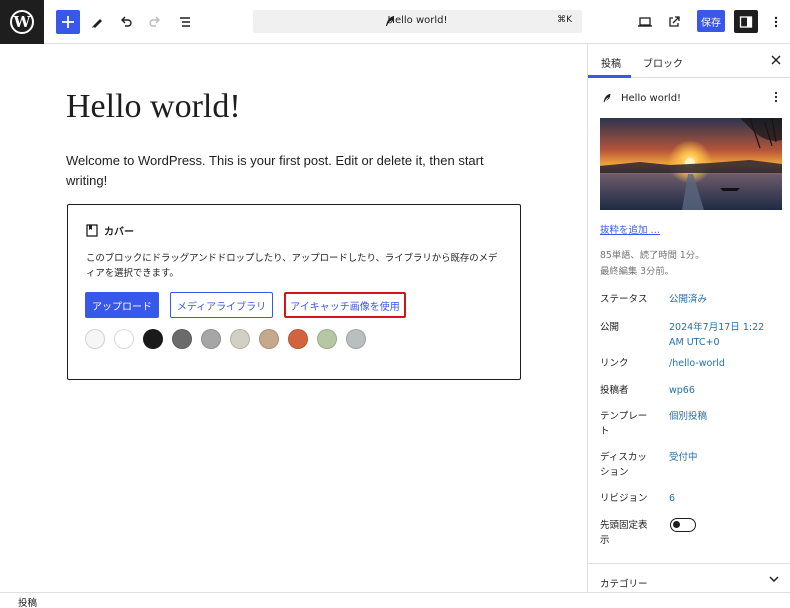 The height and width of the screenshot is (608, 790). What do you see at coordinates (721, 335) in the screenshot?
I see `publish-date-value: 2024年7月17日 1:22 AM UTC+0` at bounding box center [721, 335].